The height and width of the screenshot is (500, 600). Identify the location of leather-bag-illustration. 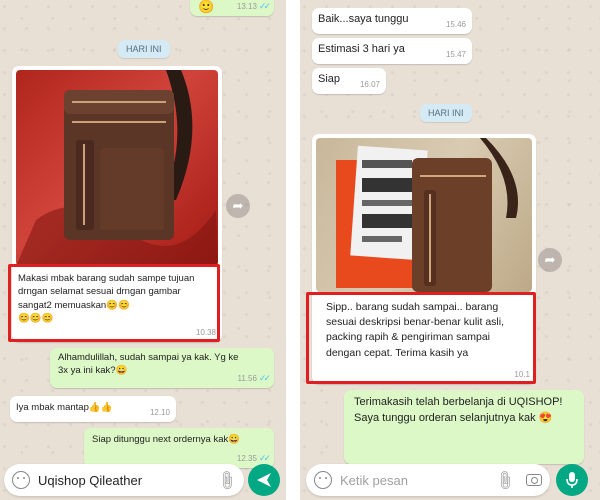
(117, 168).